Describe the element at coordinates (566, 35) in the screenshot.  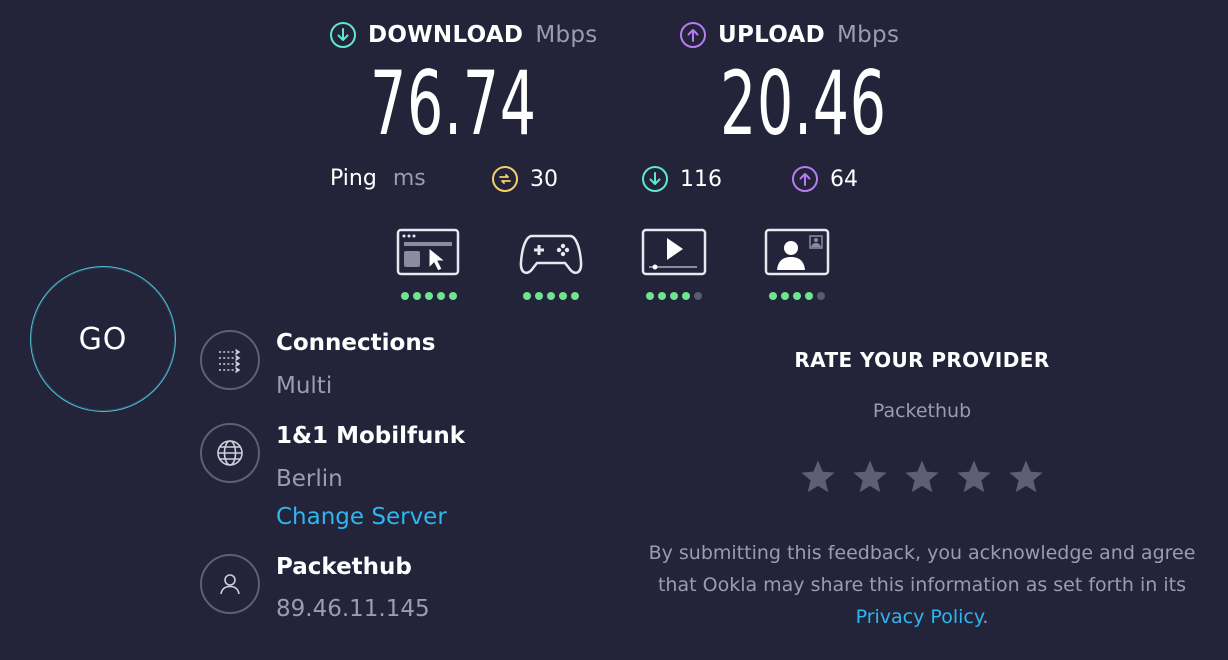
I see `download-unit: Mbps` at that location.